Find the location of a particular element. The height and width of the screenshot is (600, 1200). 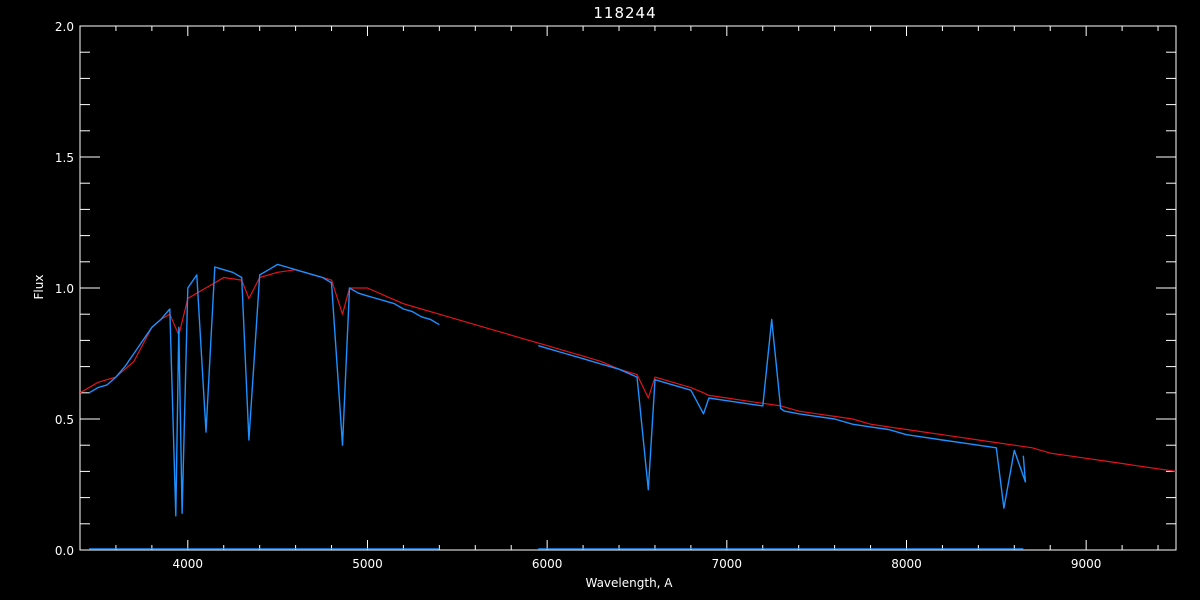

series-2-line is located at coordinates (782, 413).